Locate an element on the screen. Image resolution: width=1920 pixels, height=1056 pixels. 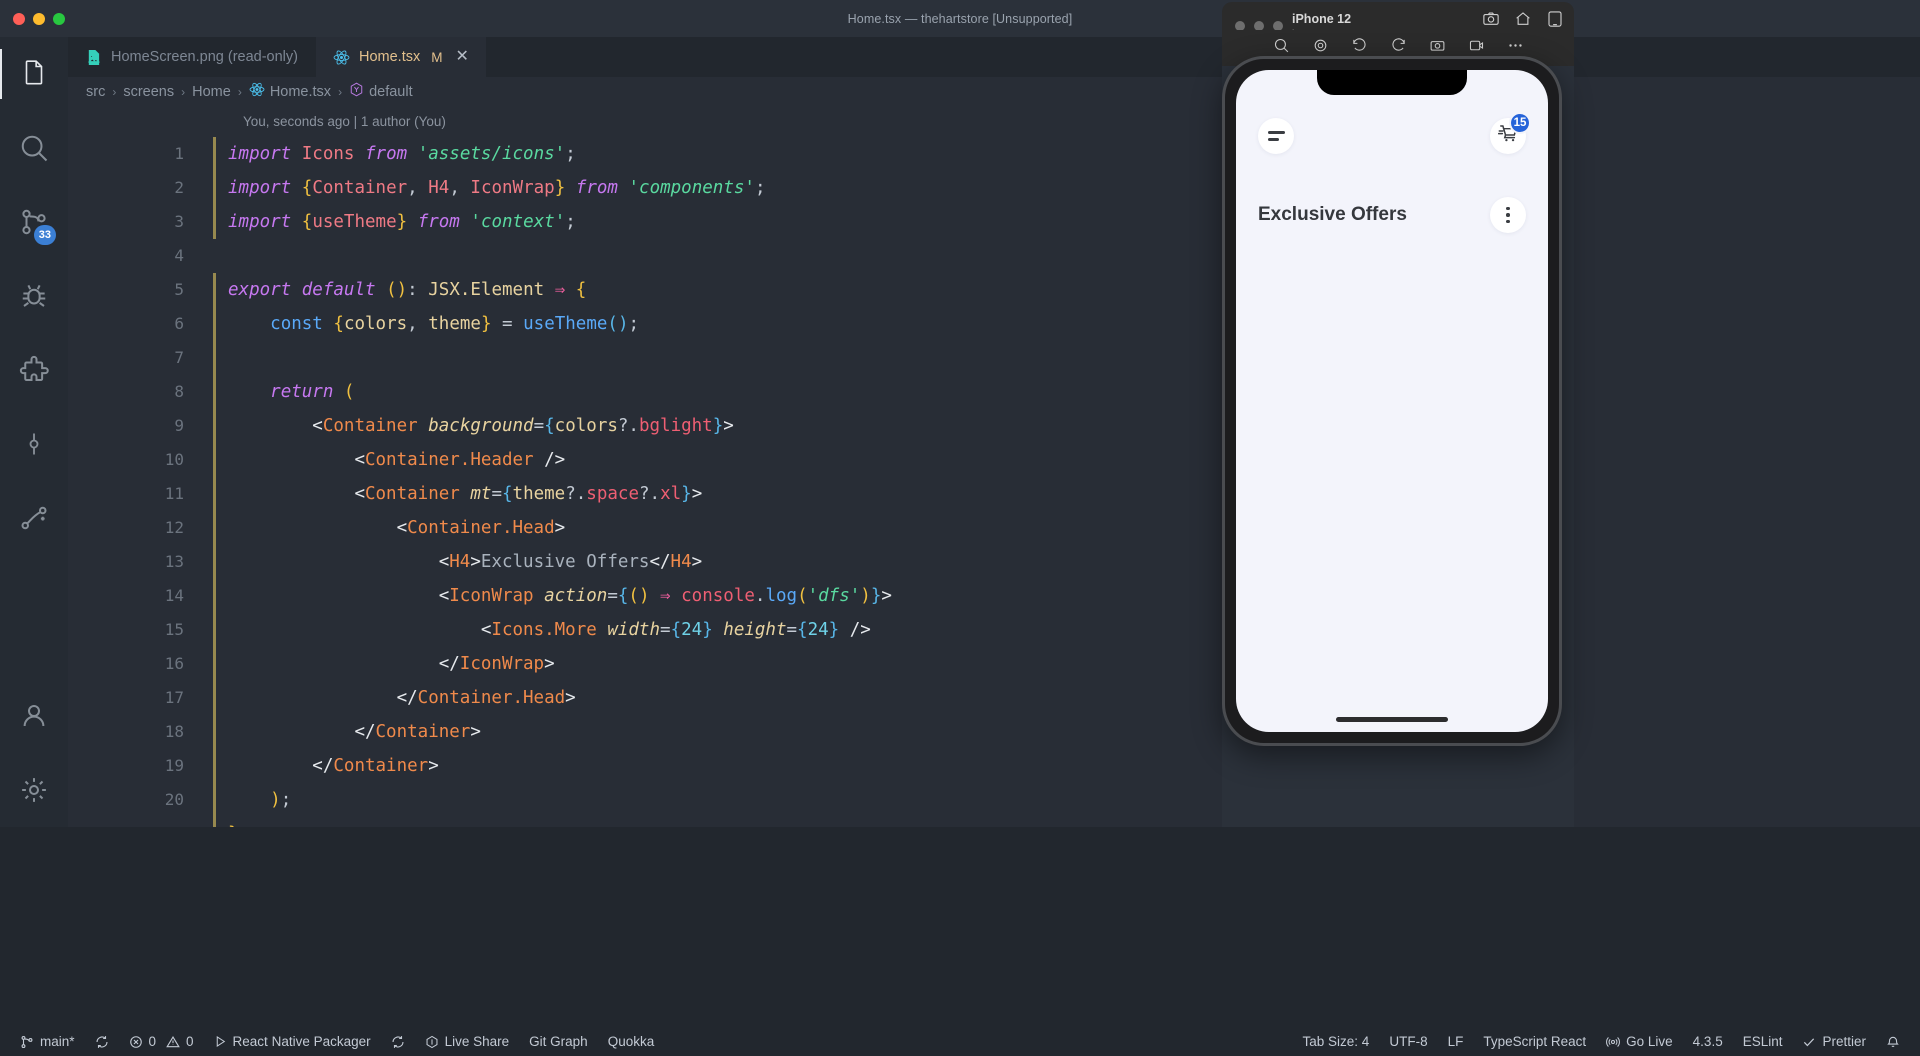
phone-power-button is located at coordinates (1560, 295).